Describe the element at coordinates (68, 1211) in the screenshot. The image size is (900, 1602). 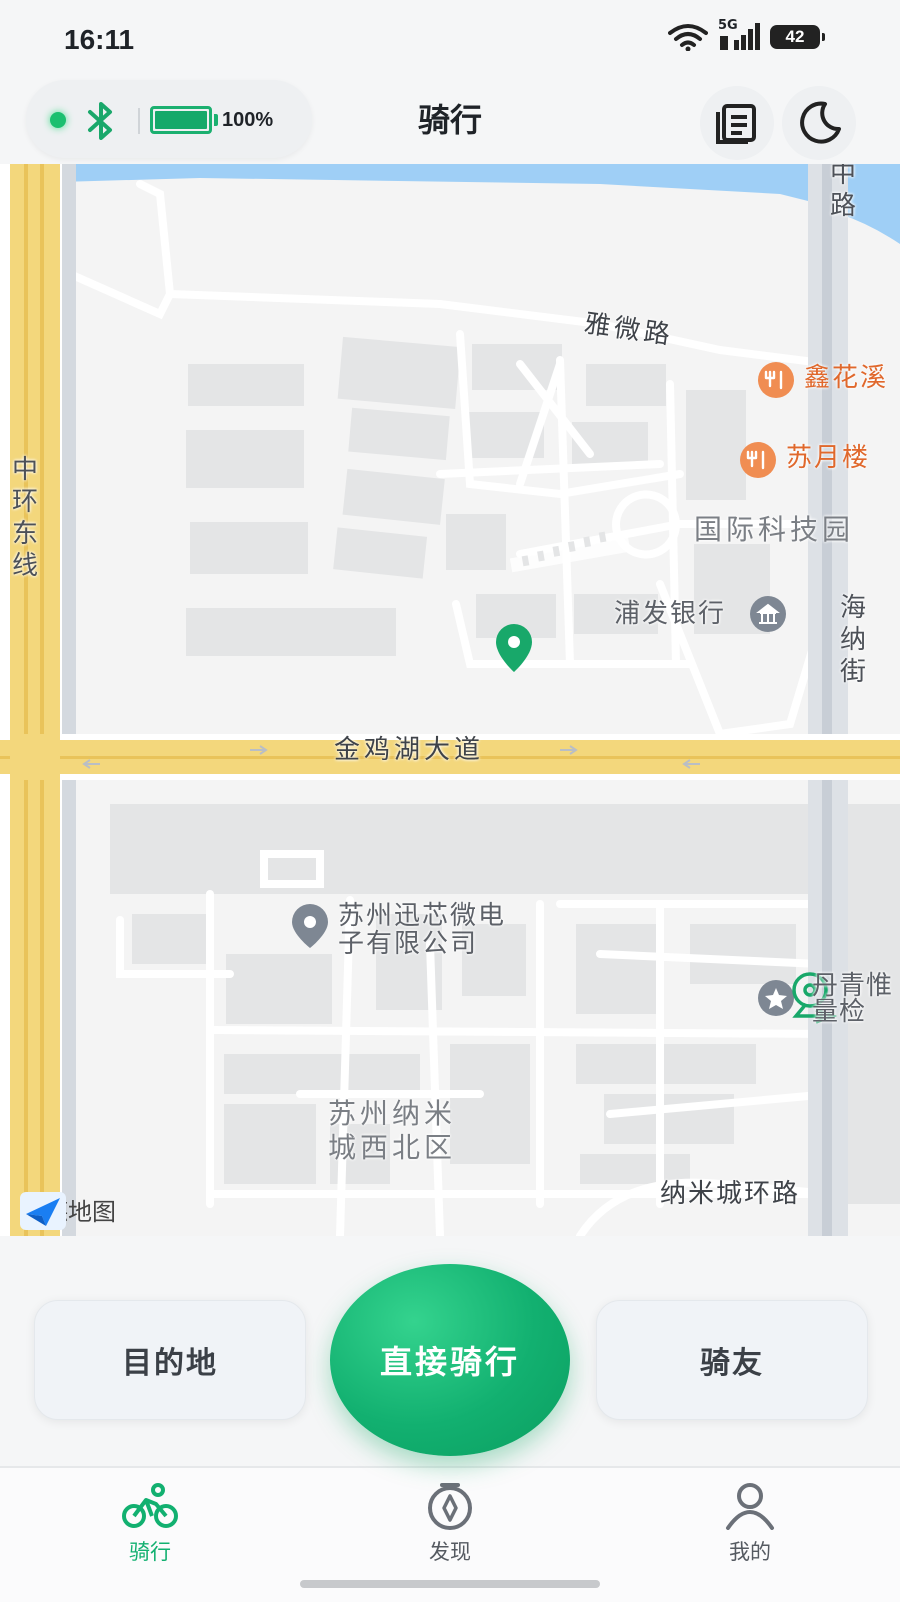
I see `map-attribution: 高德地图` at that location.